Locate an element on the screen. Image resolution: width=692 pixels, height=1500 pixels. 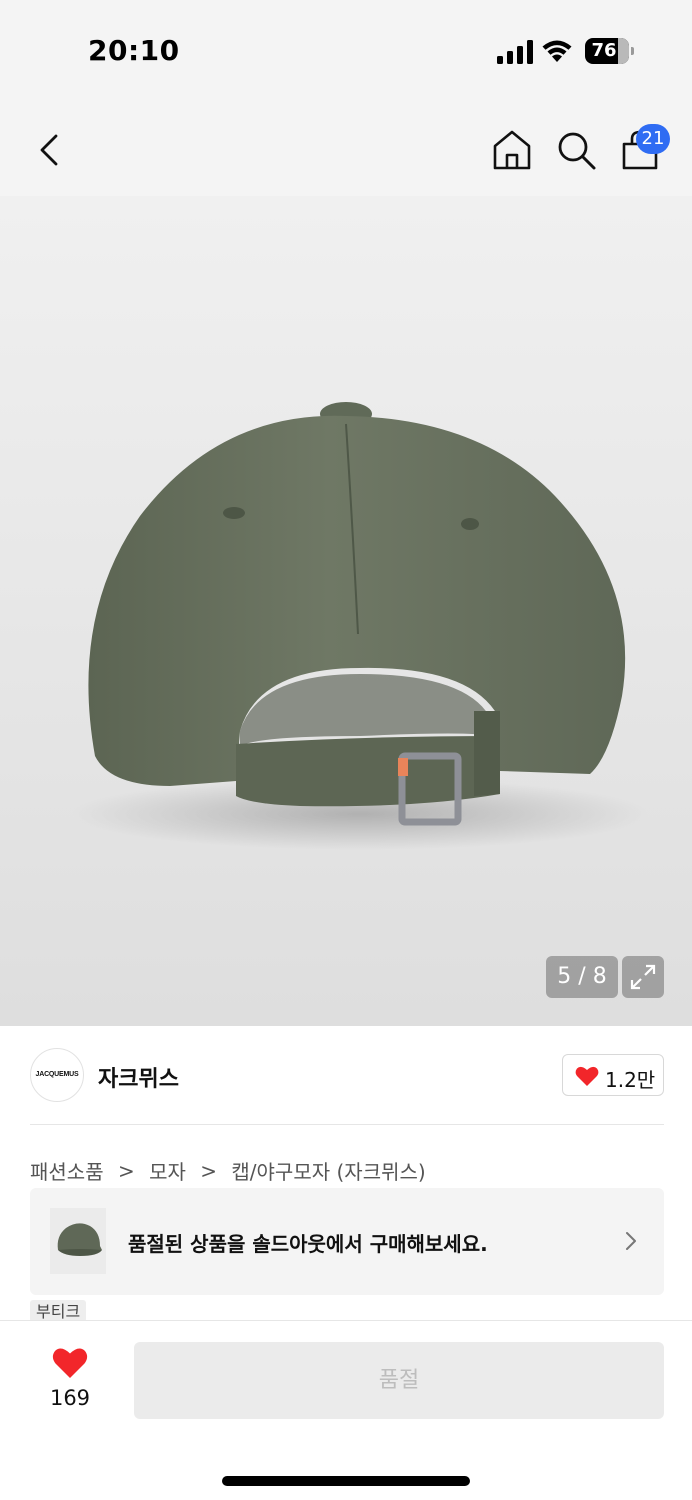
breadcrumb-item-fashion-accessories: 패션소품 is located at coordinates (67, 1170).